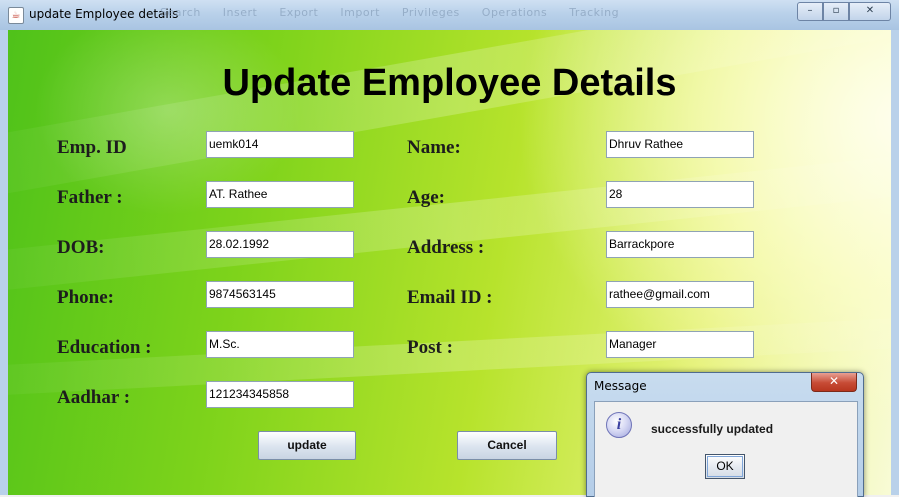 The width and height of the screenshot is (899, 497). I want to click on window-title: update Employee details, so click(104, 14).